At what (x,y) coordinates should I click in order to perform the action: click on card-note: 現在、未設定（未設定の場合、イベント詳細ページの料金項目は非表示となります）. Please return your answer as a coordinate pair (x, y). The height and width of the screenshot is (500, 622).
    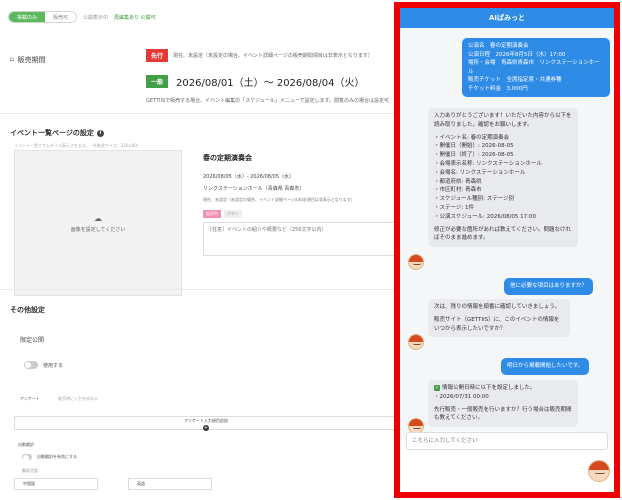
    Looking at the image, I should click on (279, 199).